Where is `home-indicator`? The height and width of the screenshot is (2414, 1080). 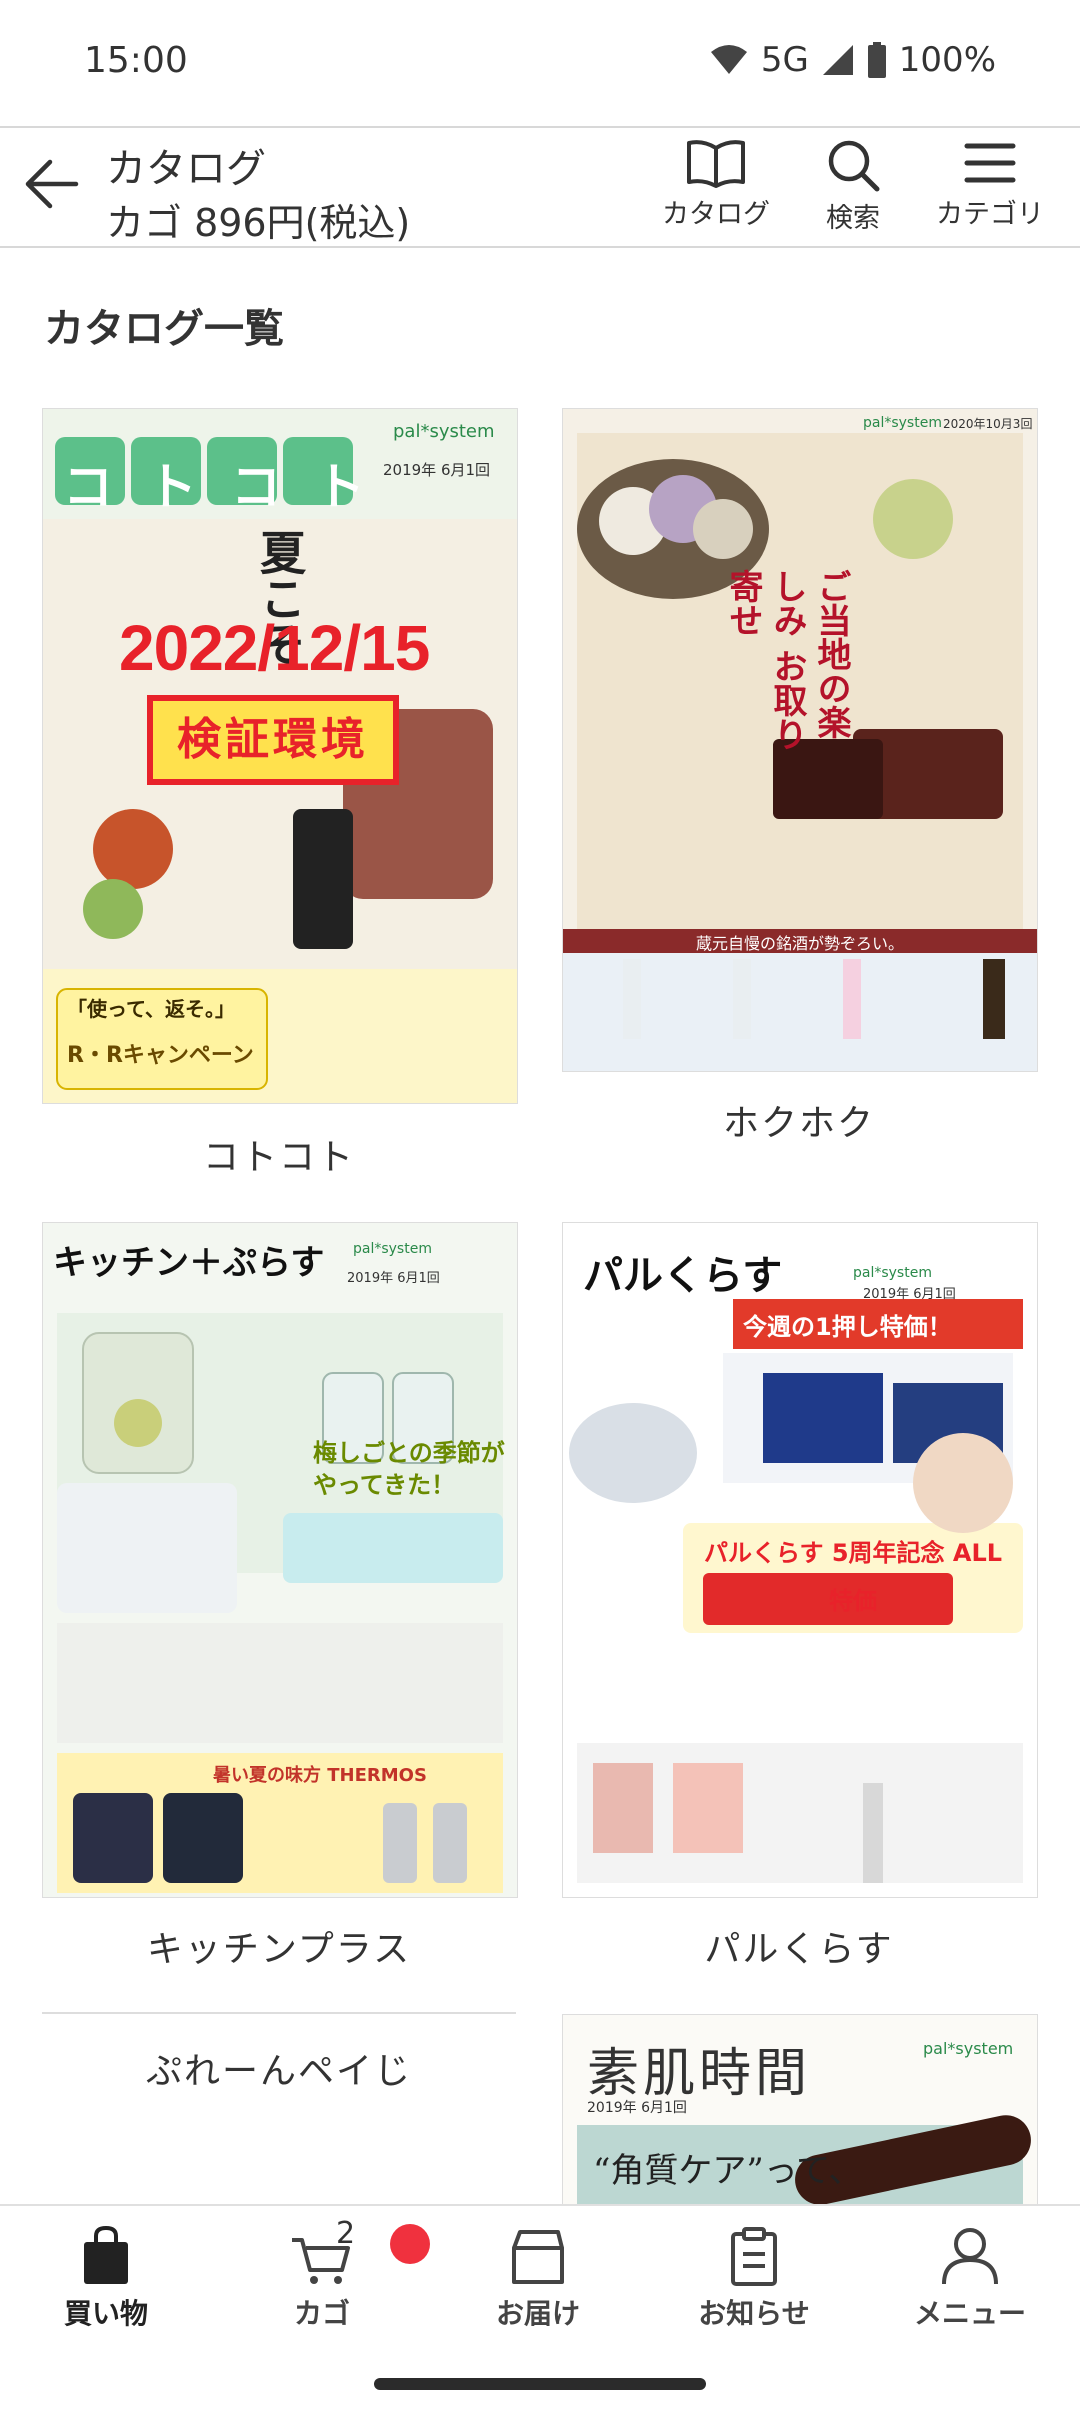
home-indicator is located at coordinates (540, 2384).